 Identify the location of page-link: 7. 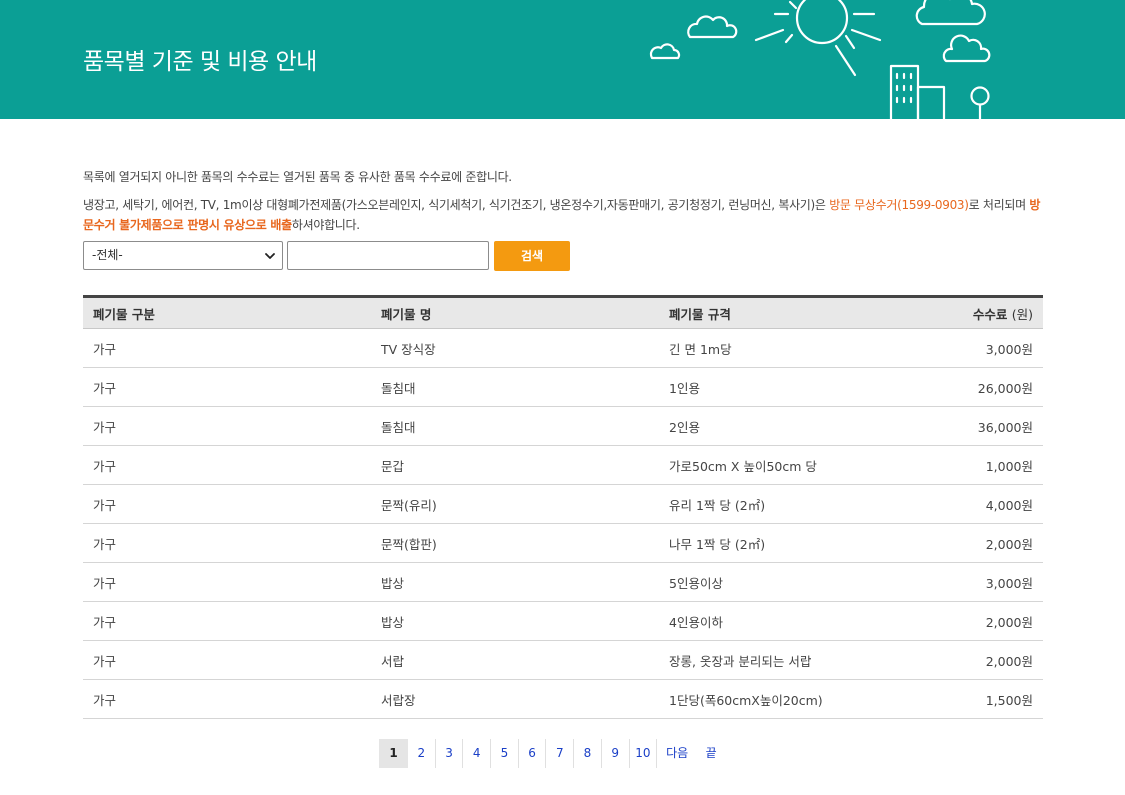
(560, 753).